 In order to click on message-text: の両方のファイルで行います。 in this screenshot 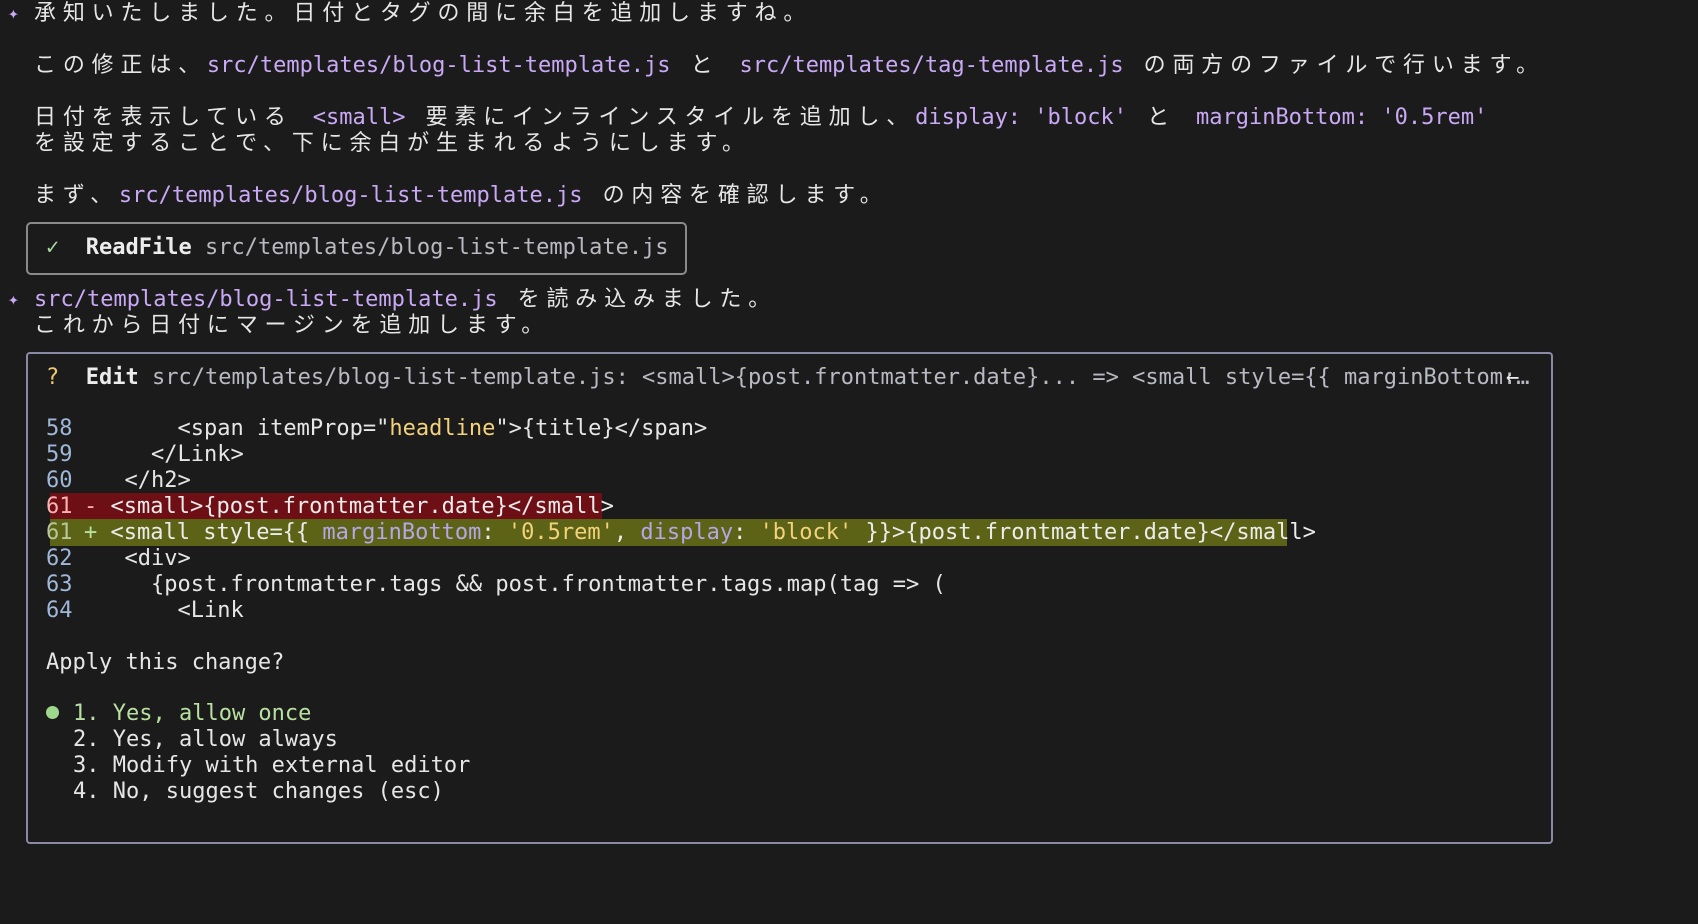, I will do `click(1334, 65)`.